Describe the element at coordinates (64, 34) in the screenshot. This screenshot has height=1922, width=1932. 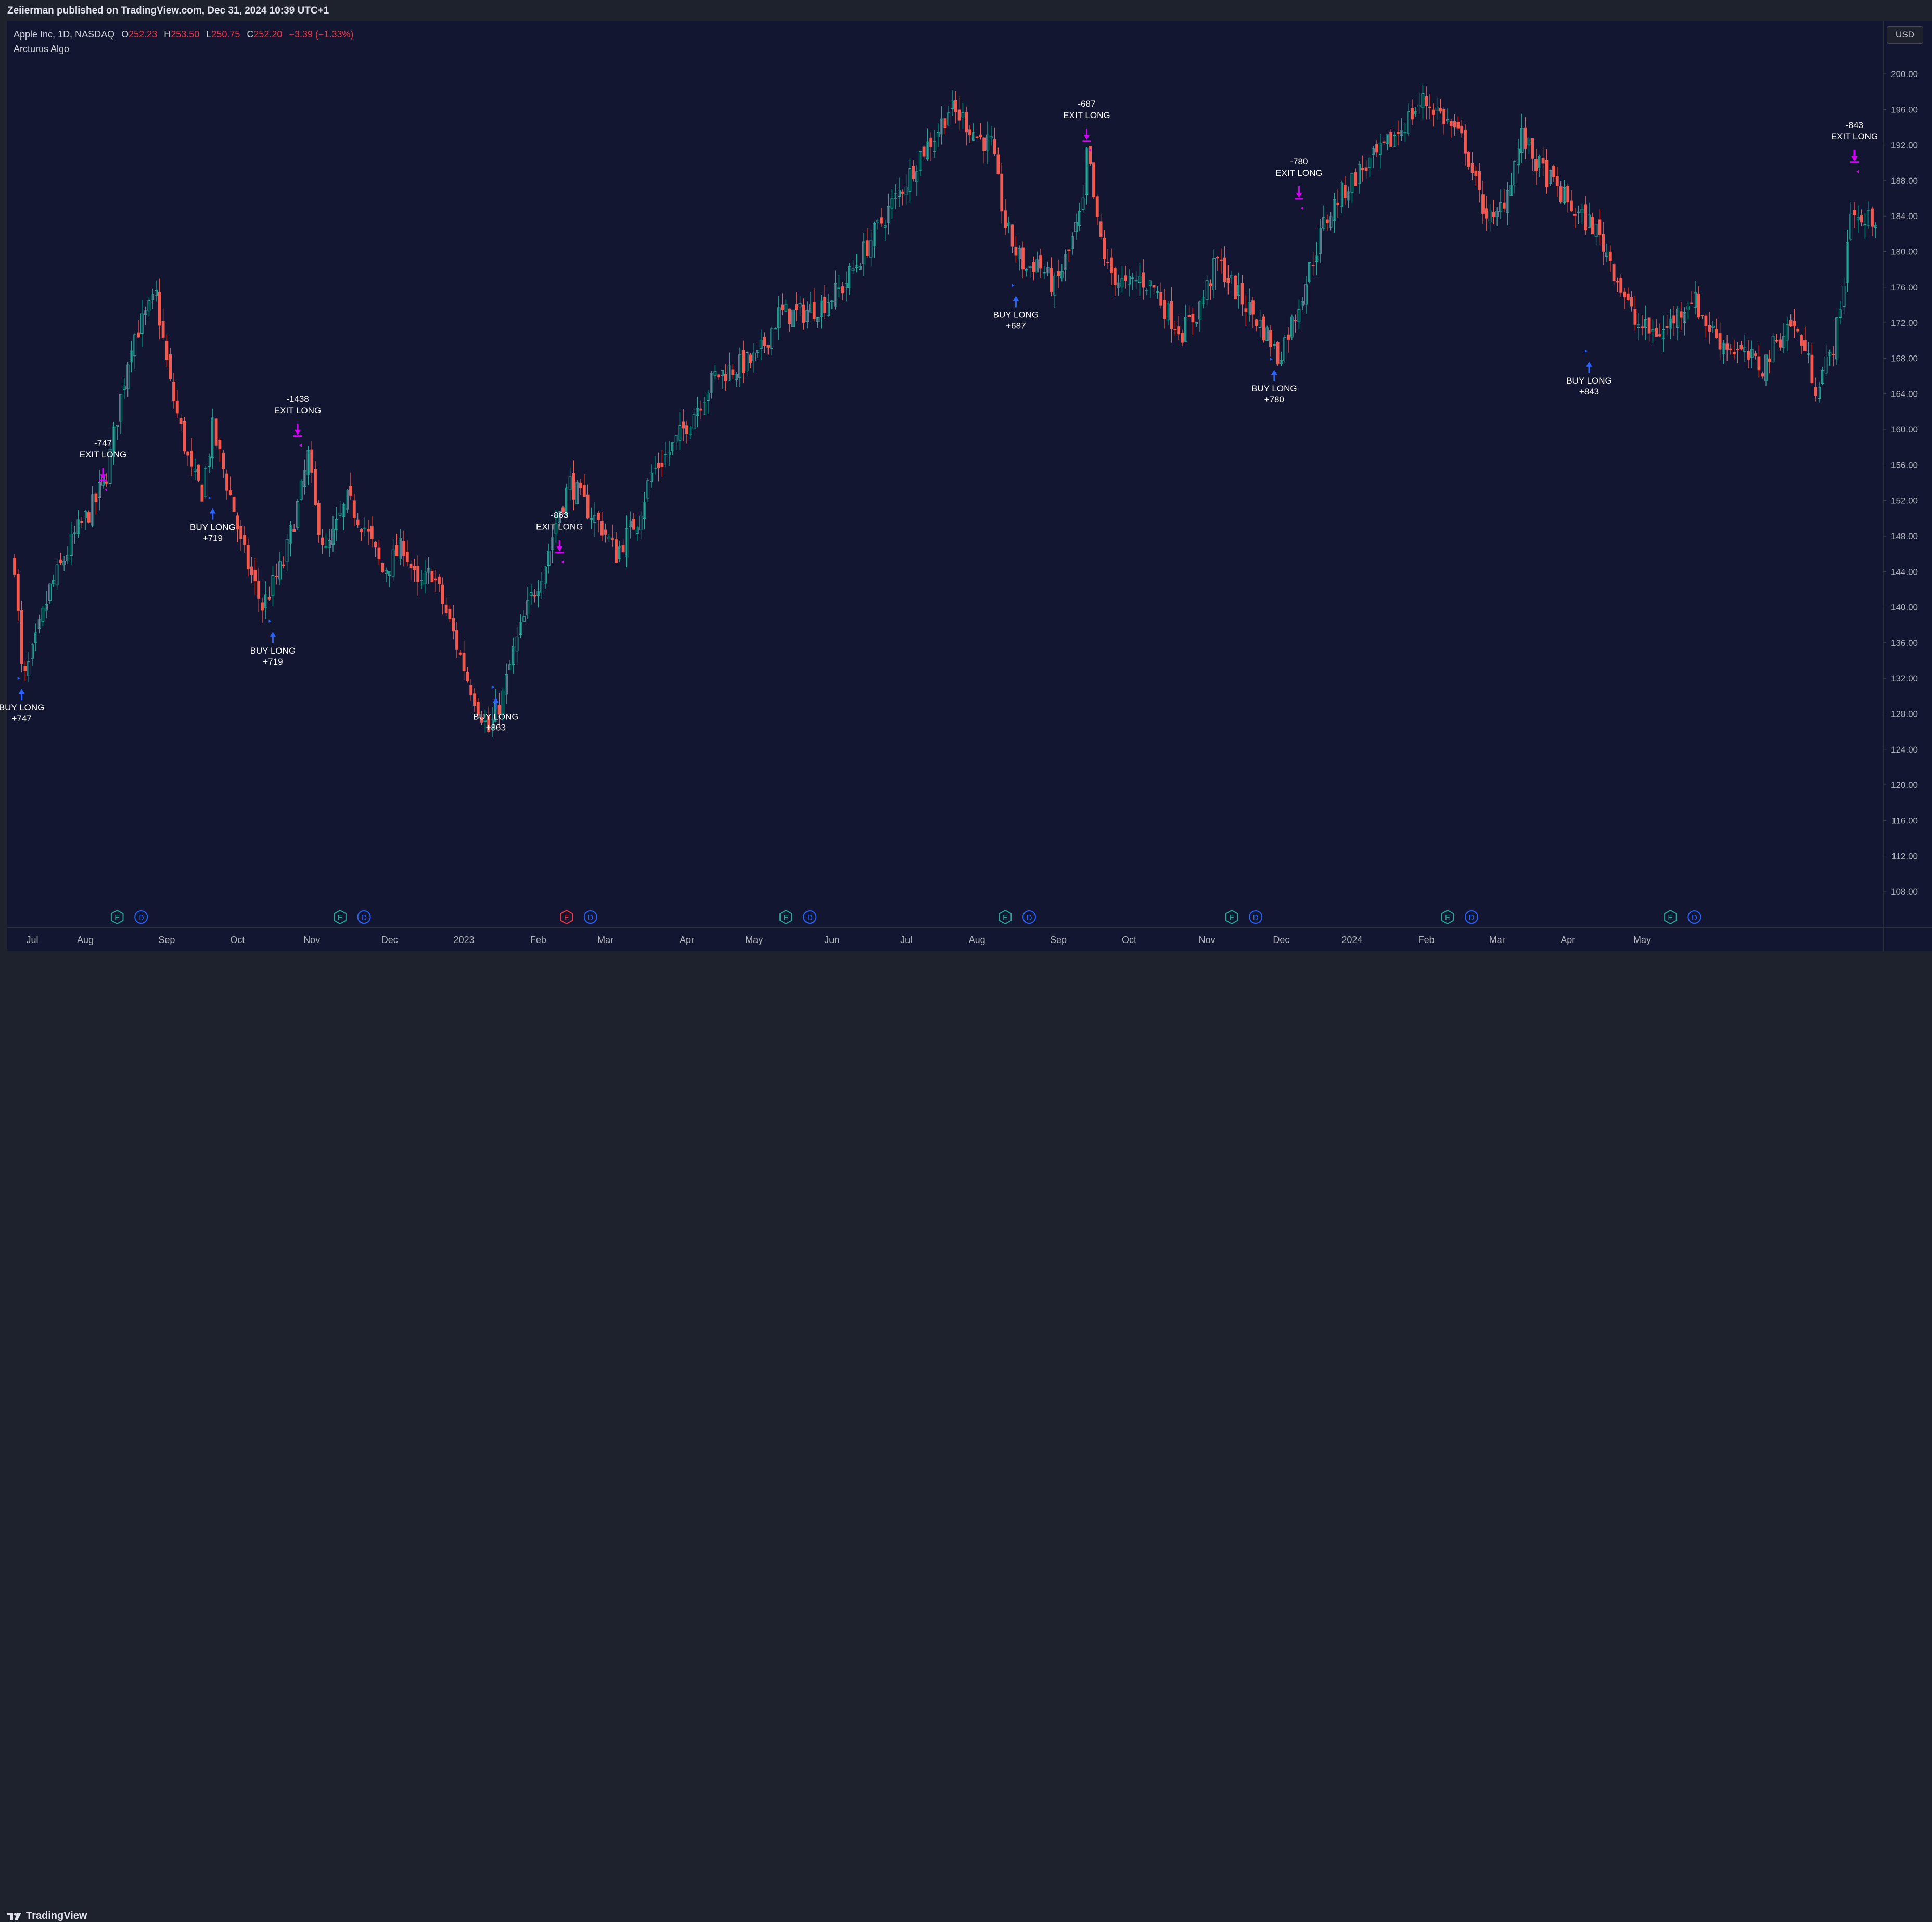
I see `legend-symbol: Apple Inc, 1D, NASDAQ` at that location.